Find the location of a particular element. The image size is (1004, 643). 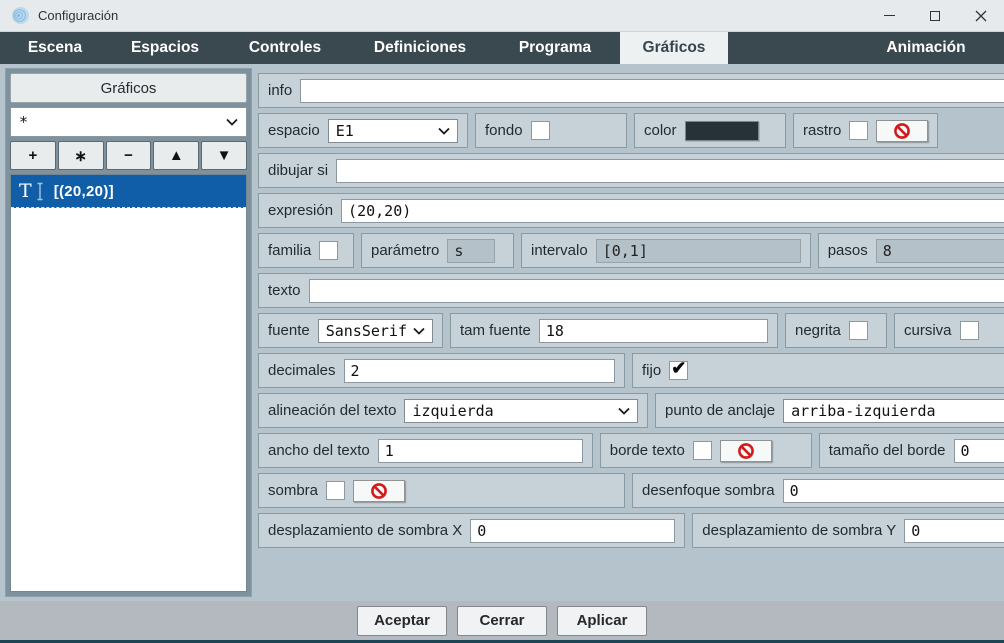

field-borde-texto: borde texto is located at coordinates (705, 450).